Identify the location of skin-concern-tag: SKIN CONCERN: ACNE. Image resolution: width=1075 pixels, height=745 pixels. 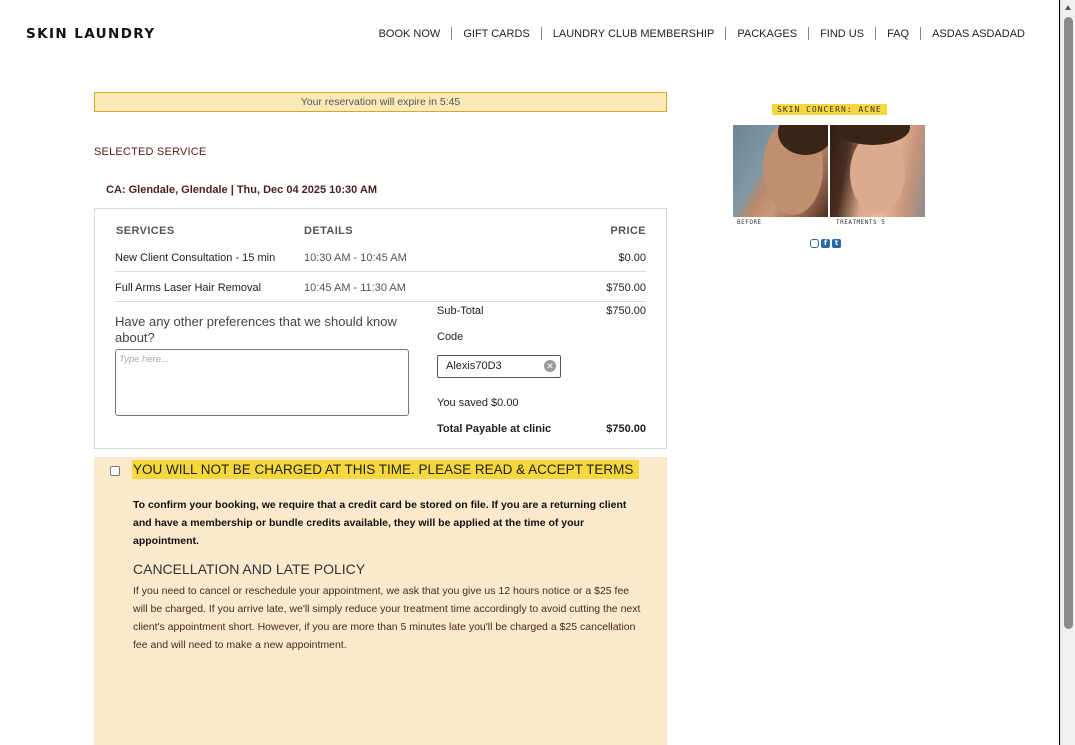
(829, 109).